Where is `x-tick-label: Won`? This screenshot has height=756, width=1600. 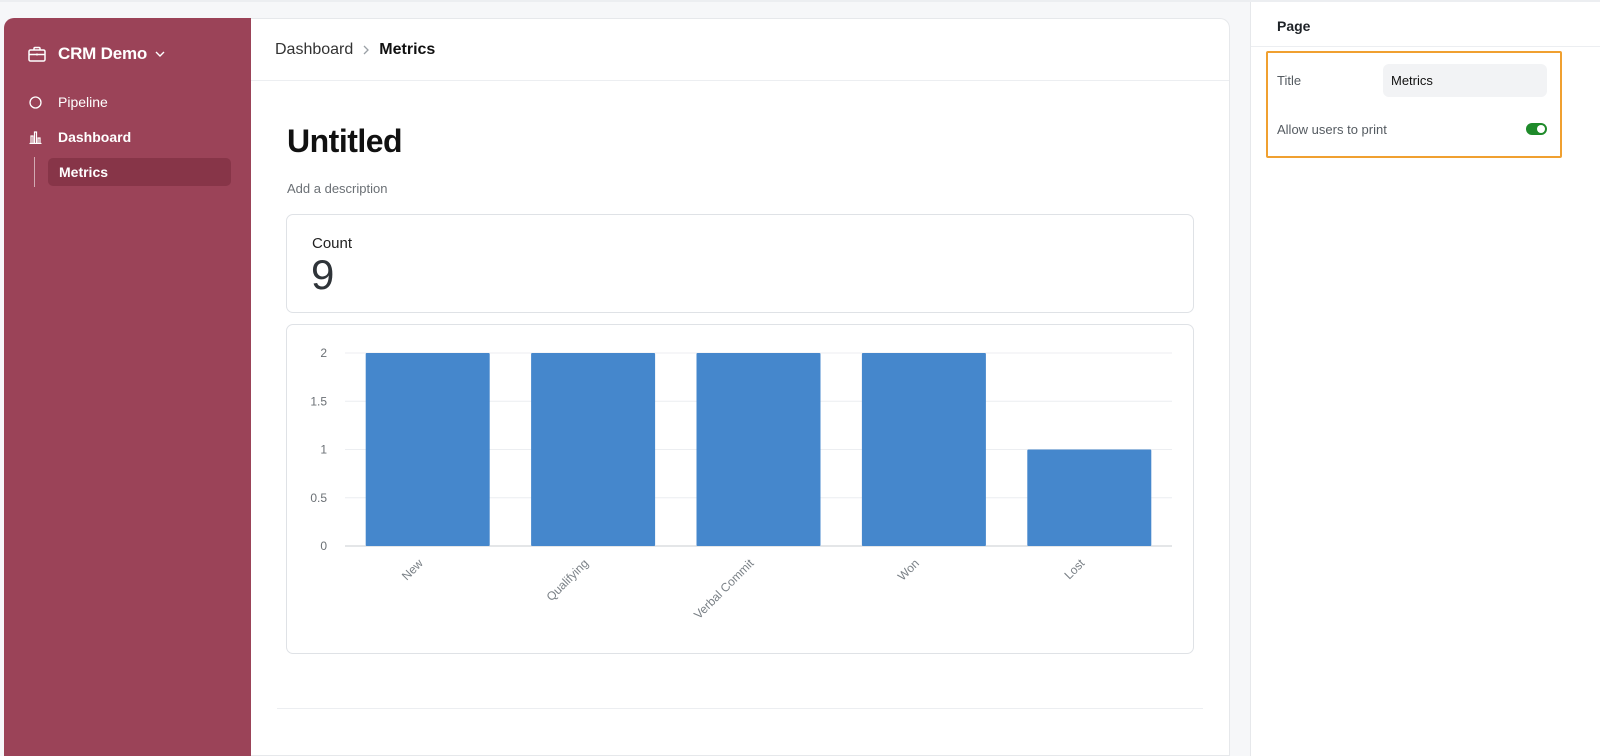 x-tick-label: Won is located at coordinates (908, 569).